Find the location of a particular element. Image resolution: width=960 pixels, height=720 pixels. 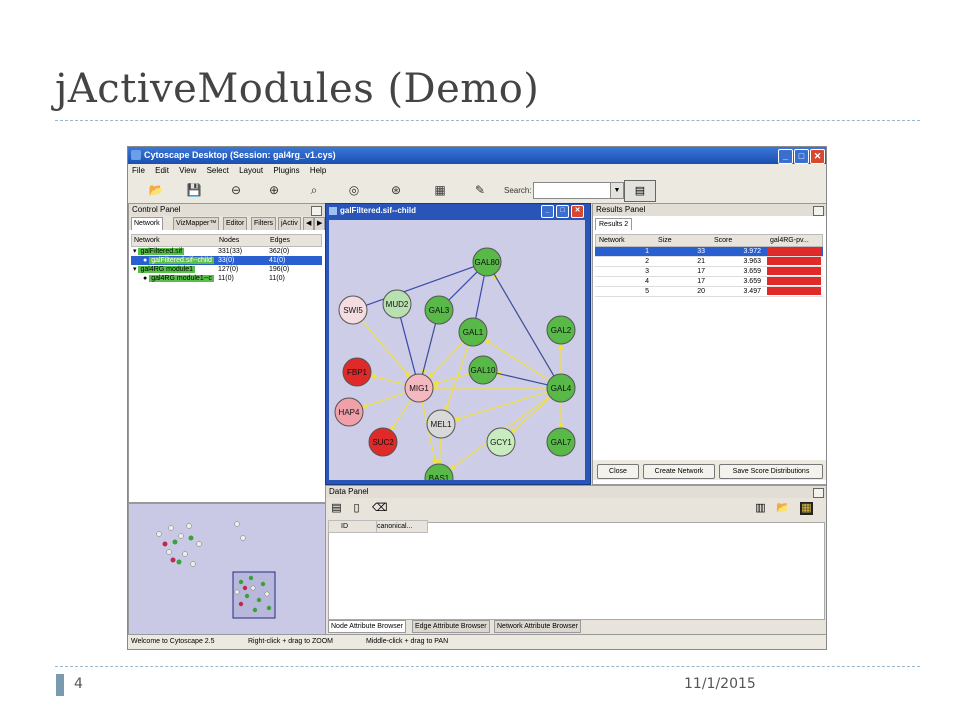

col-network: Network is located at coordinates (612, 240).